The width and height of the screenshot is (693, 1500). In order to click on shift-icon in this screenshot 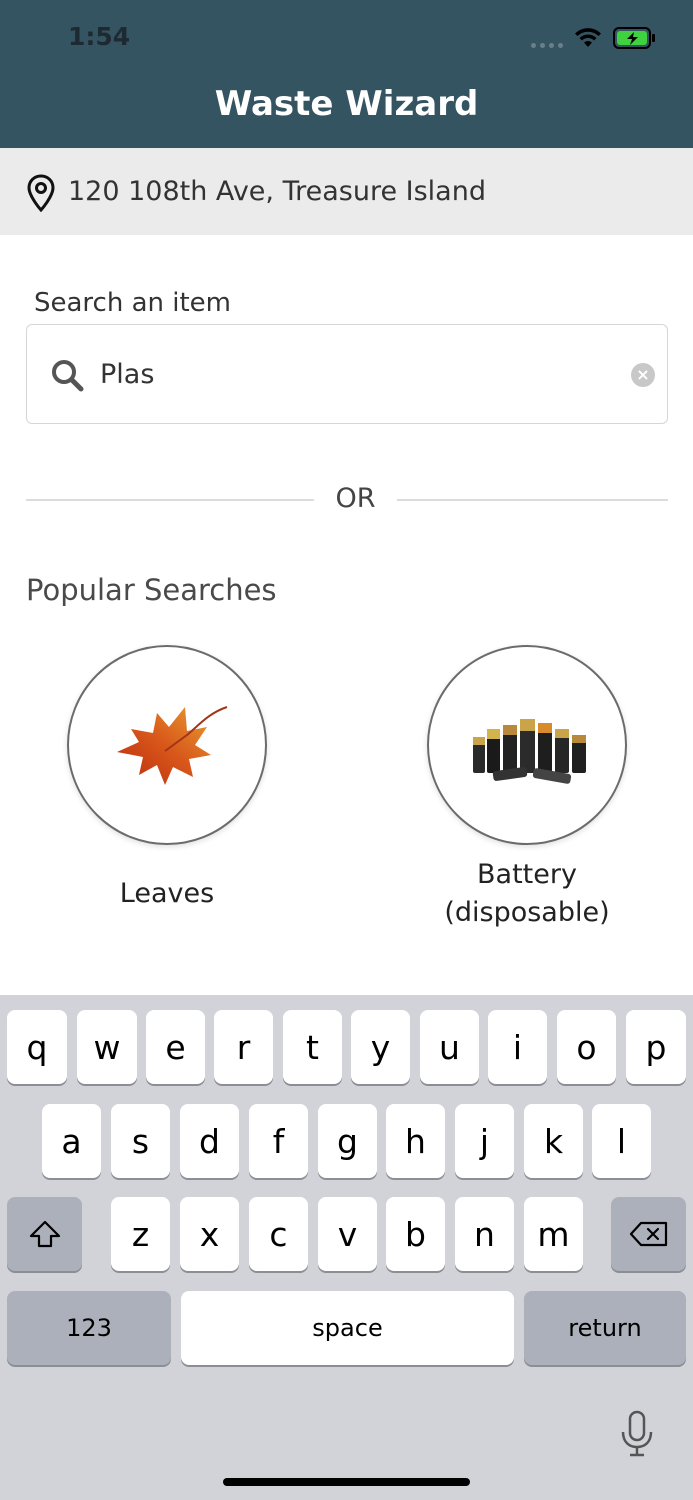, I will do `click(44, 1234)`.